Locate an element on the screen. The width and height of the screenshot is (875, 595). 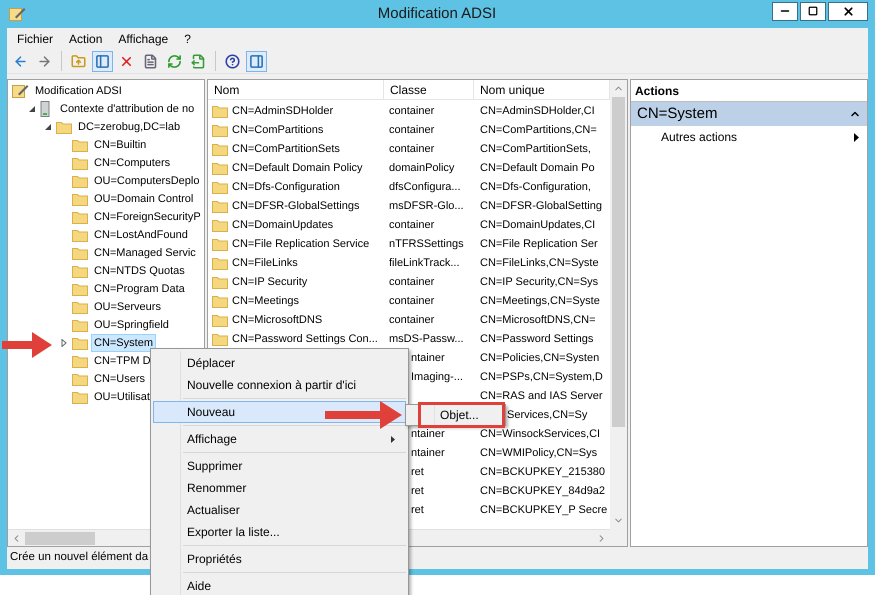
tree-item: OU=Domain Control is located at coordinates (144, 199).